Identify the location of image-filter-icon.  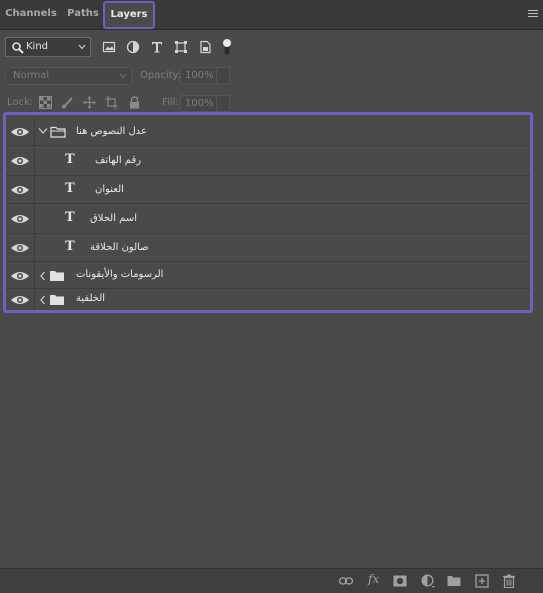
(109, 47).